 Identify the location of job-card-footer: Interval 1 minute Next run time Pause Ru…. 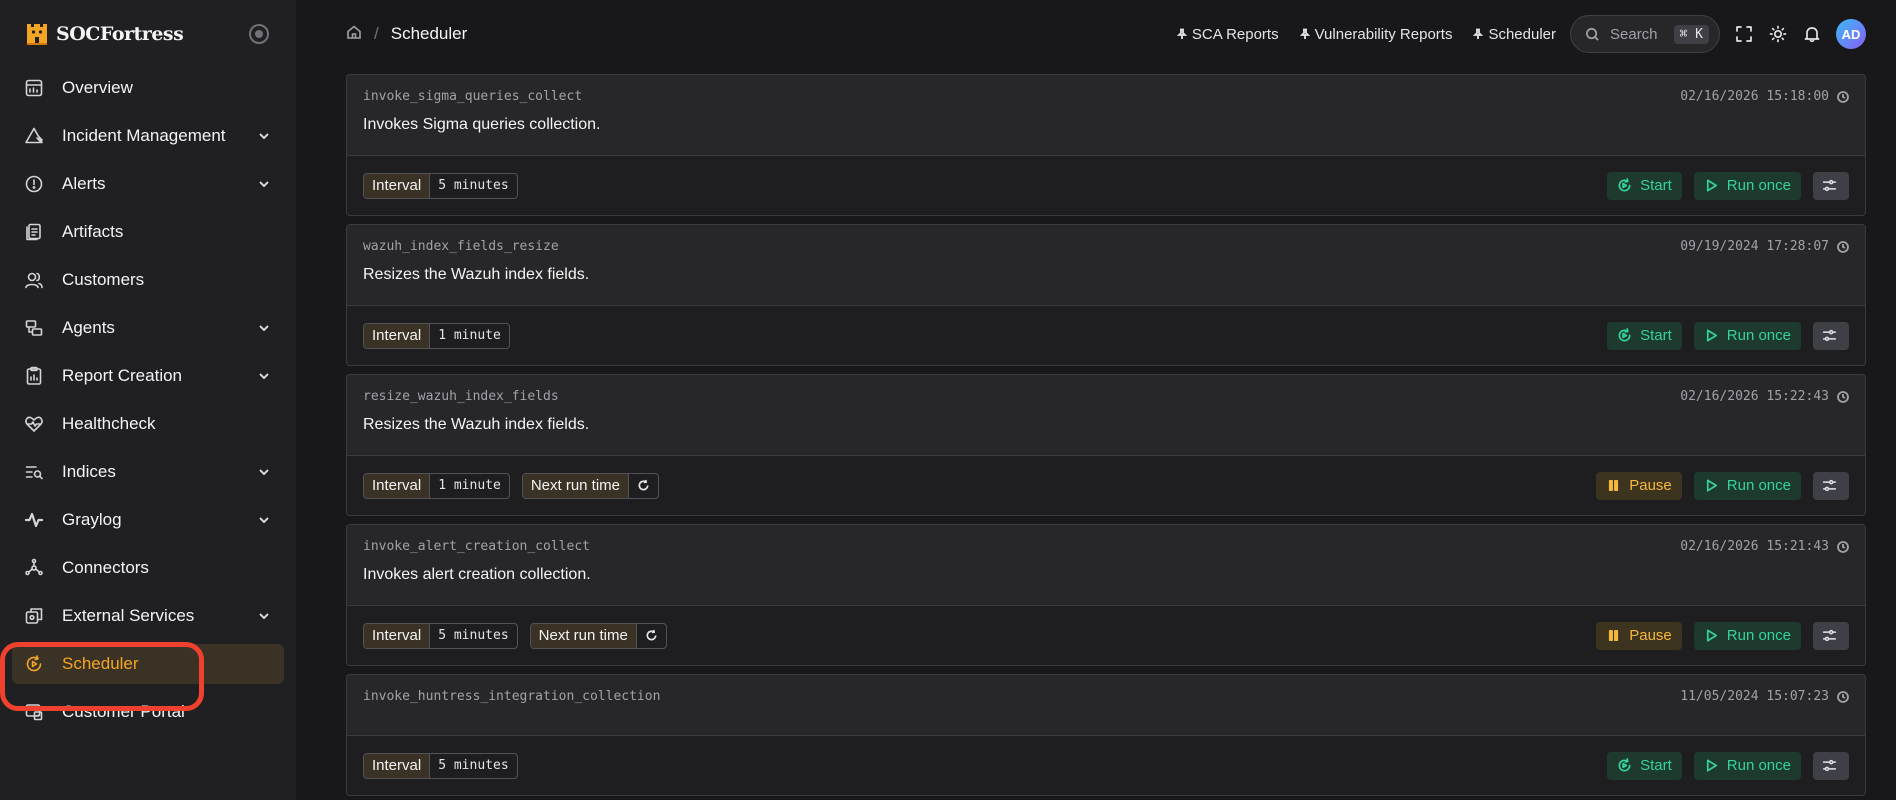
(1106, 485).